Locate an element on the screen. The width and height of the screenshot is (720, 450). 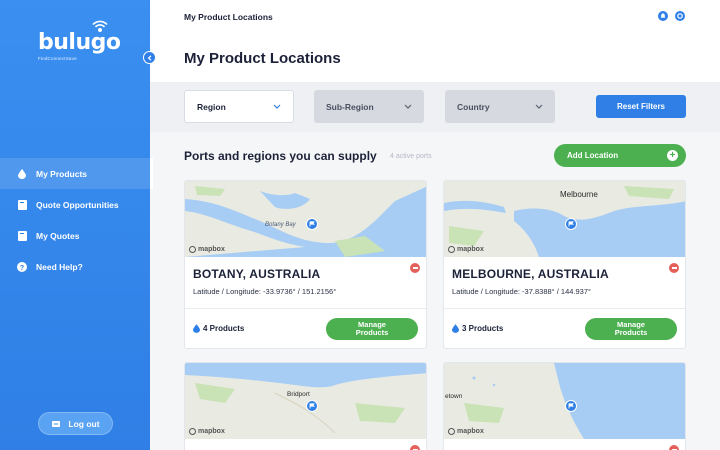
location-card-bridport: Bridport mapbox is located at coordinates (305, 406).